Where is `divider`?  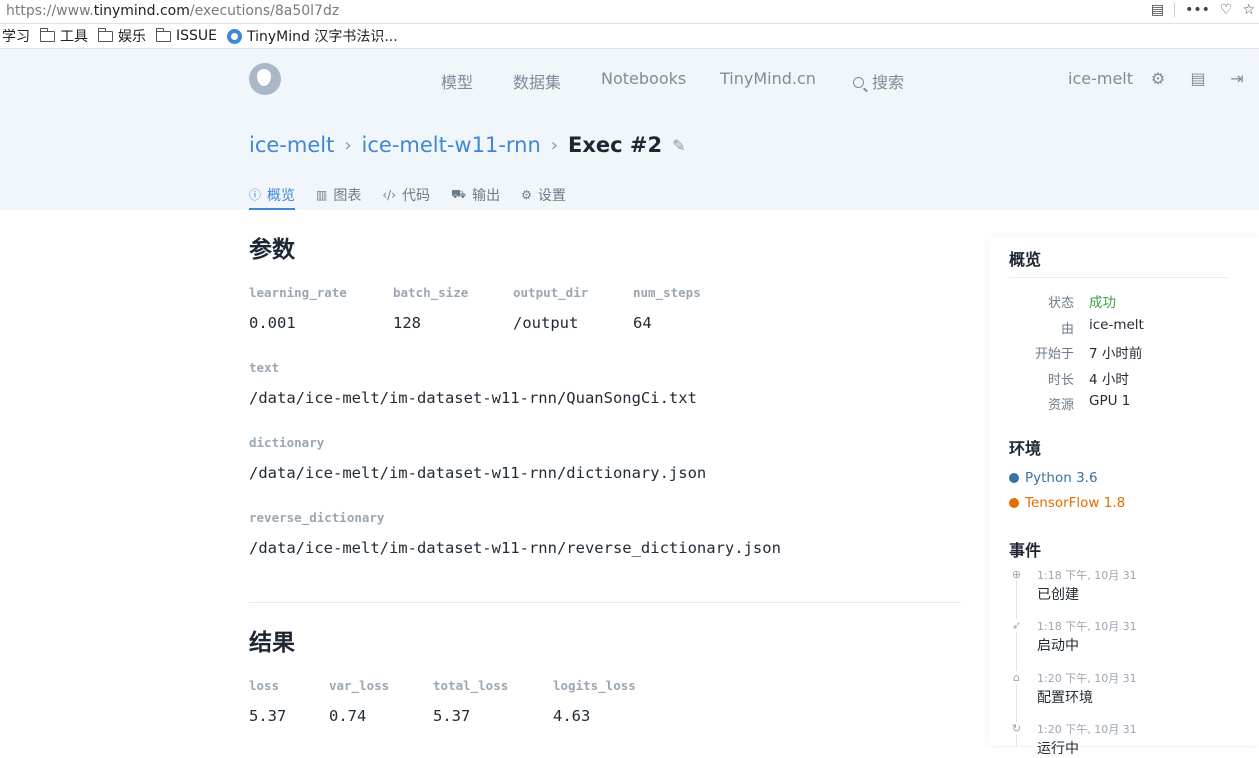 divider is located at coordinates (1119, 277).